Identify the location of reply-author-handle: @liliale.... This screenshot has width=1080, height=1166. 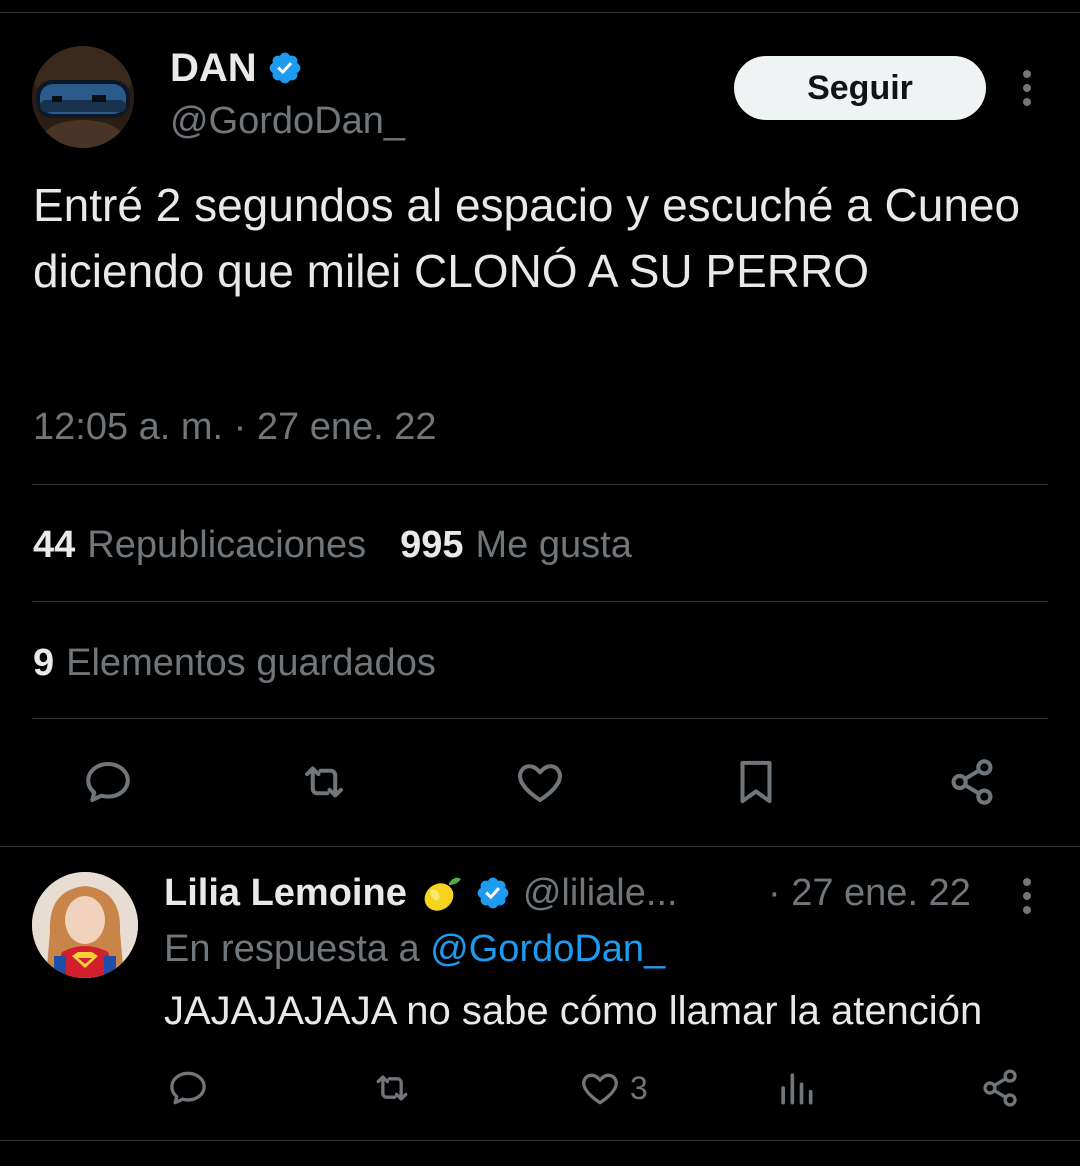
(600, 893).